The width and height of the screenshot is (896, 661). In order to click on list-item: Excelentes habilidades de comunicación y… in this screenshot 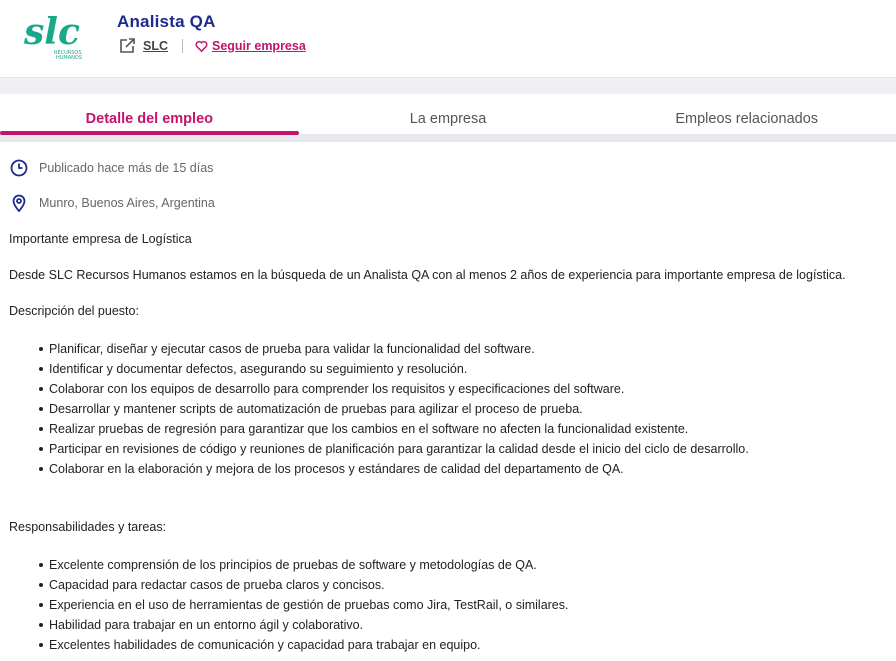, I will do `click(463, 645)`.